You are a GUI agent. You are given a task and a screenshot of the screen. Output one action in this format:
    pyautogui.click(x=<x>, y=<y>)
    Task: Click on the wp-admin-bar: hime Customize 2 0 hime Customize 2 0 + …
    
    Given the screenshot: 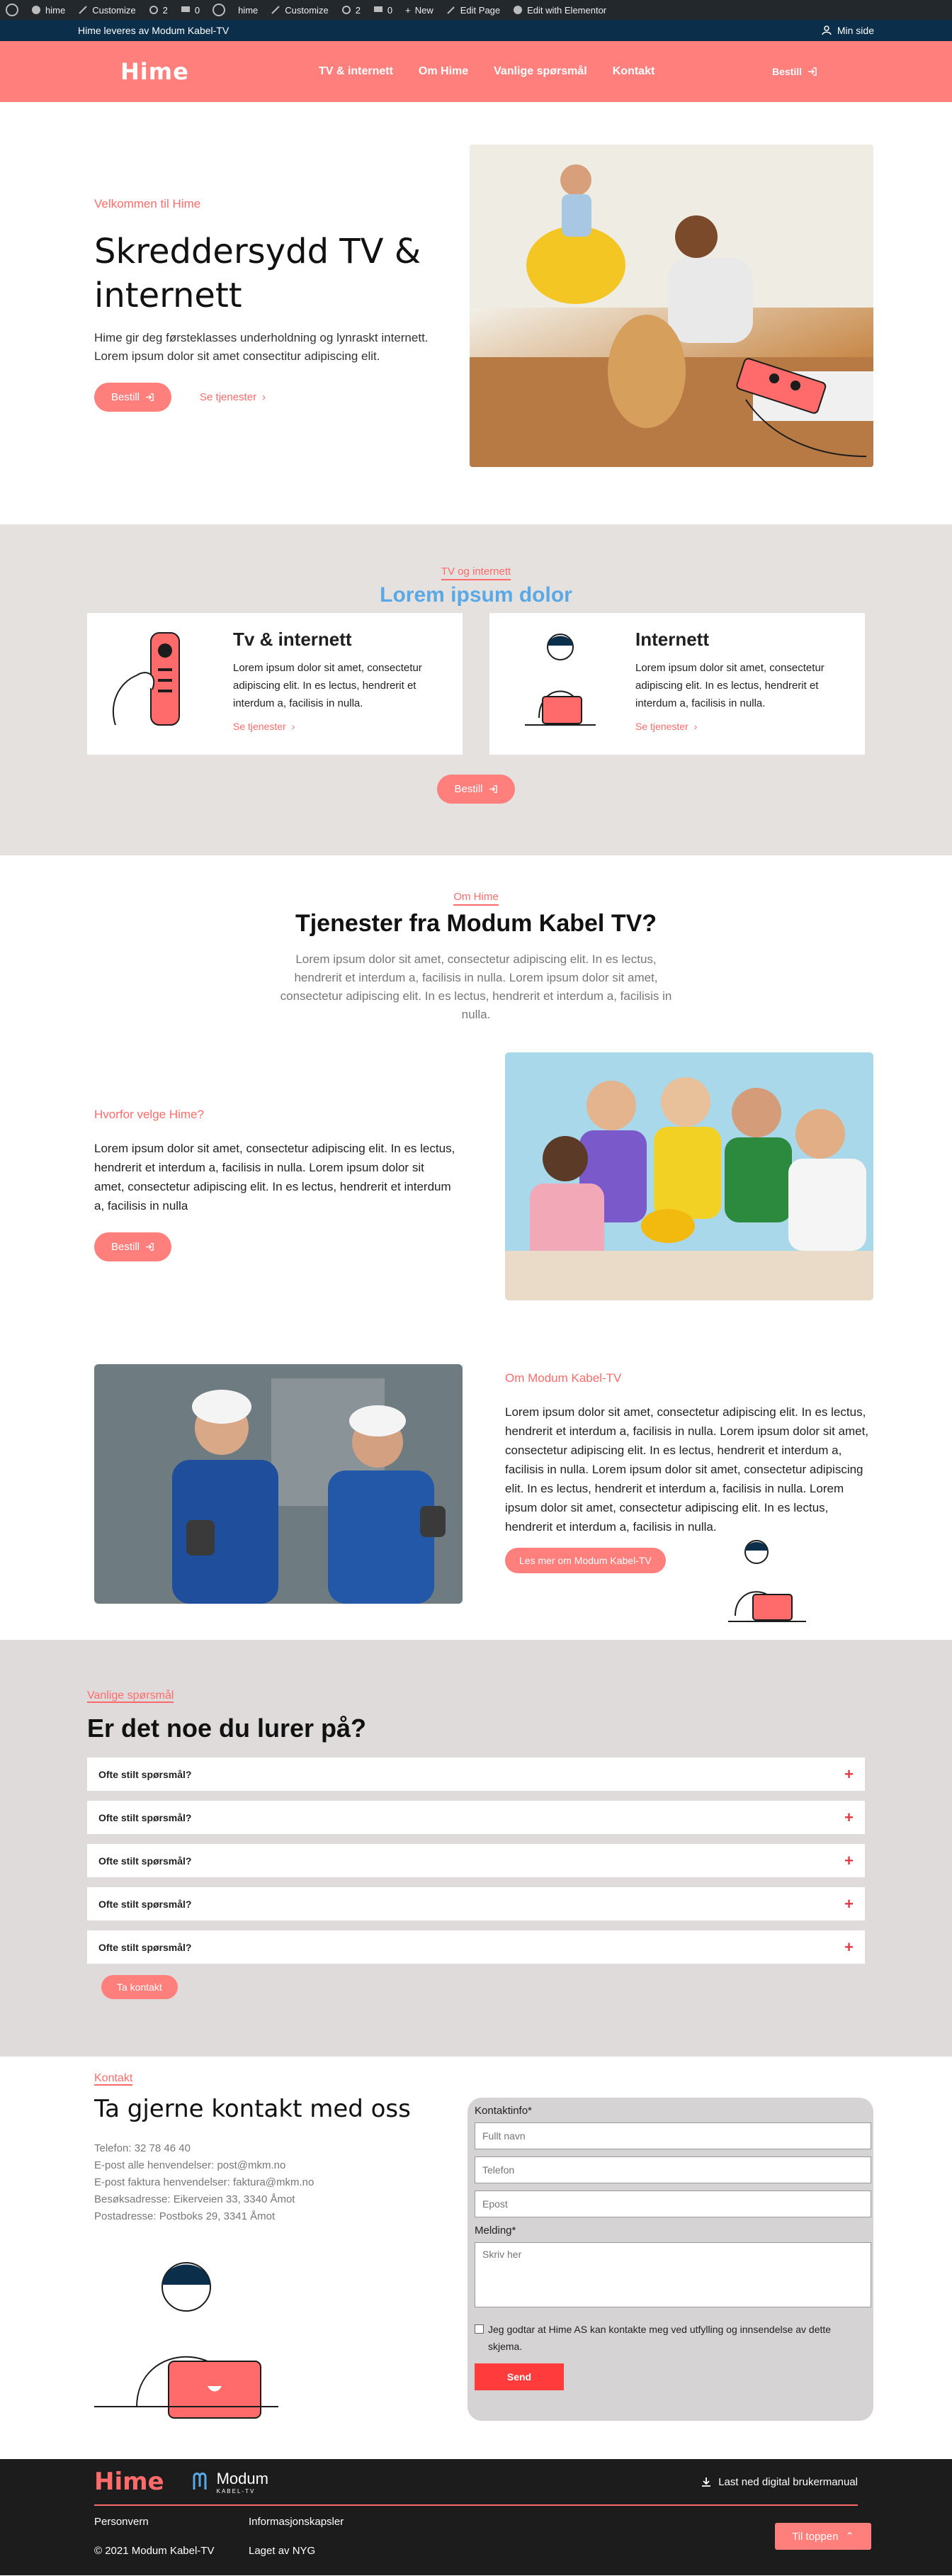 What is the action you would take?
    pyautogui.click(x=476, y=10)
    